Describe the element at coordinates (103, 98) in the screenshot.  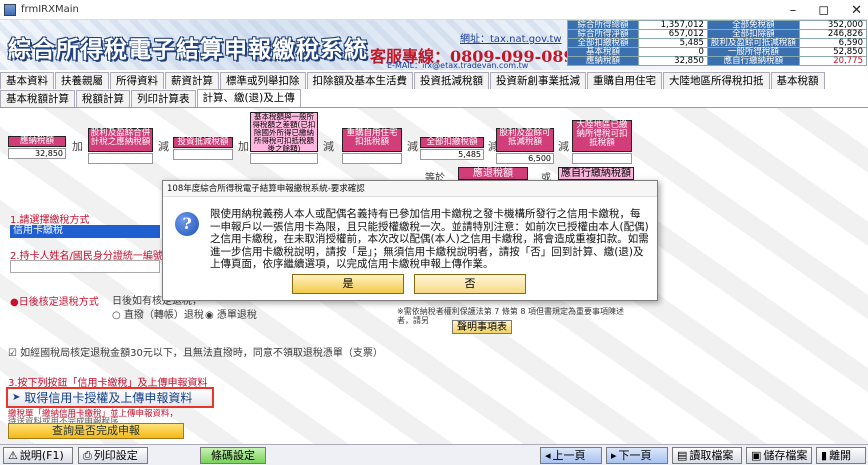
I see `tab-tabs_row2-1: 稅額計算` at that location.